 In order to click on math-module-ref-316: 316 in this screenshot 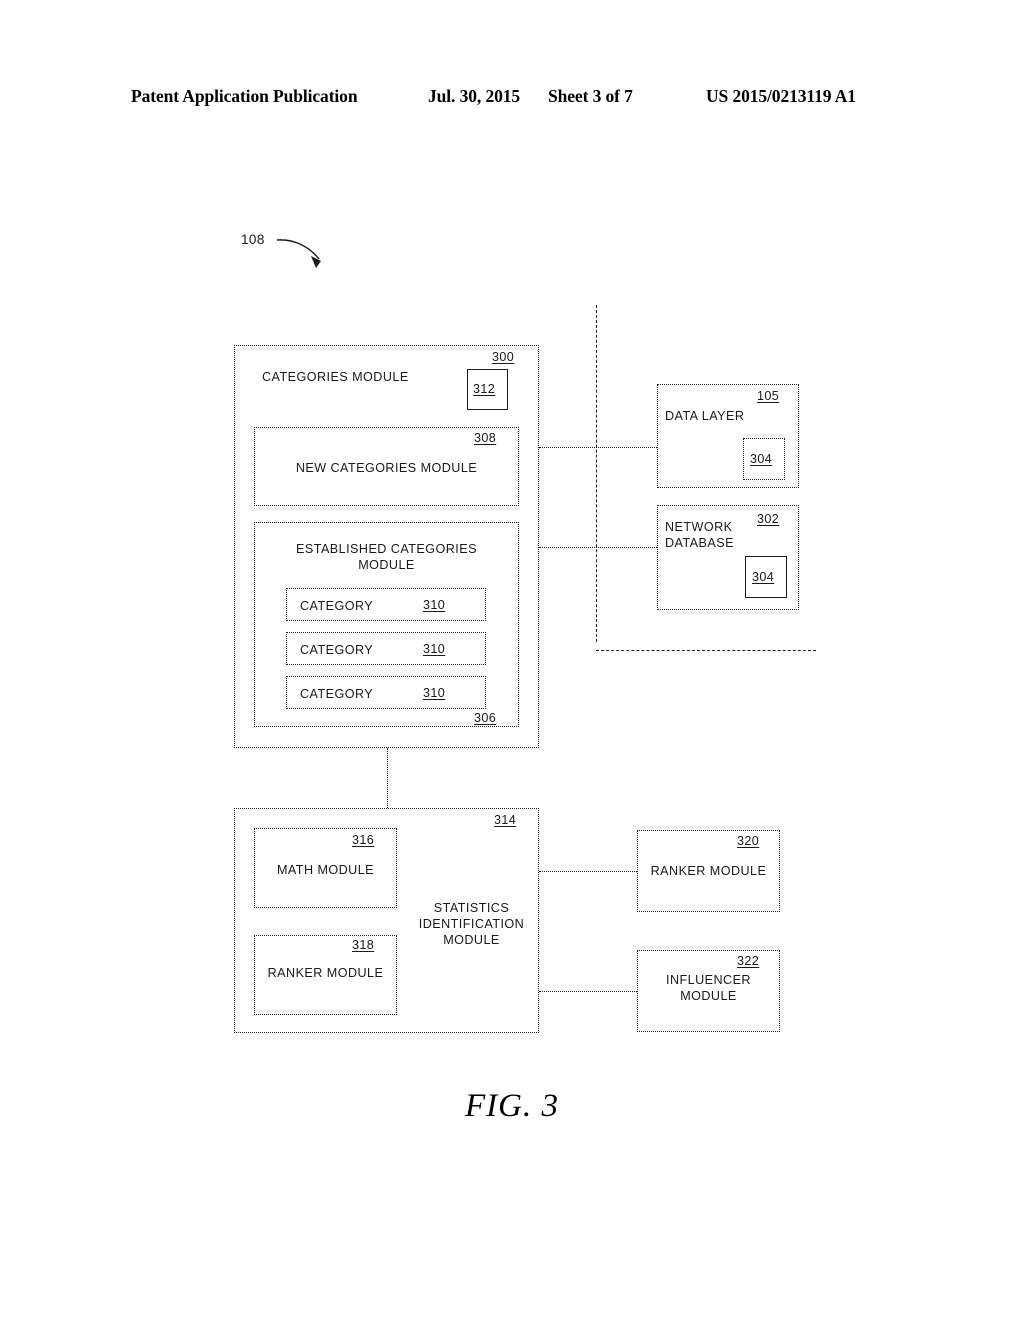, I will do `click(363, 840)`.